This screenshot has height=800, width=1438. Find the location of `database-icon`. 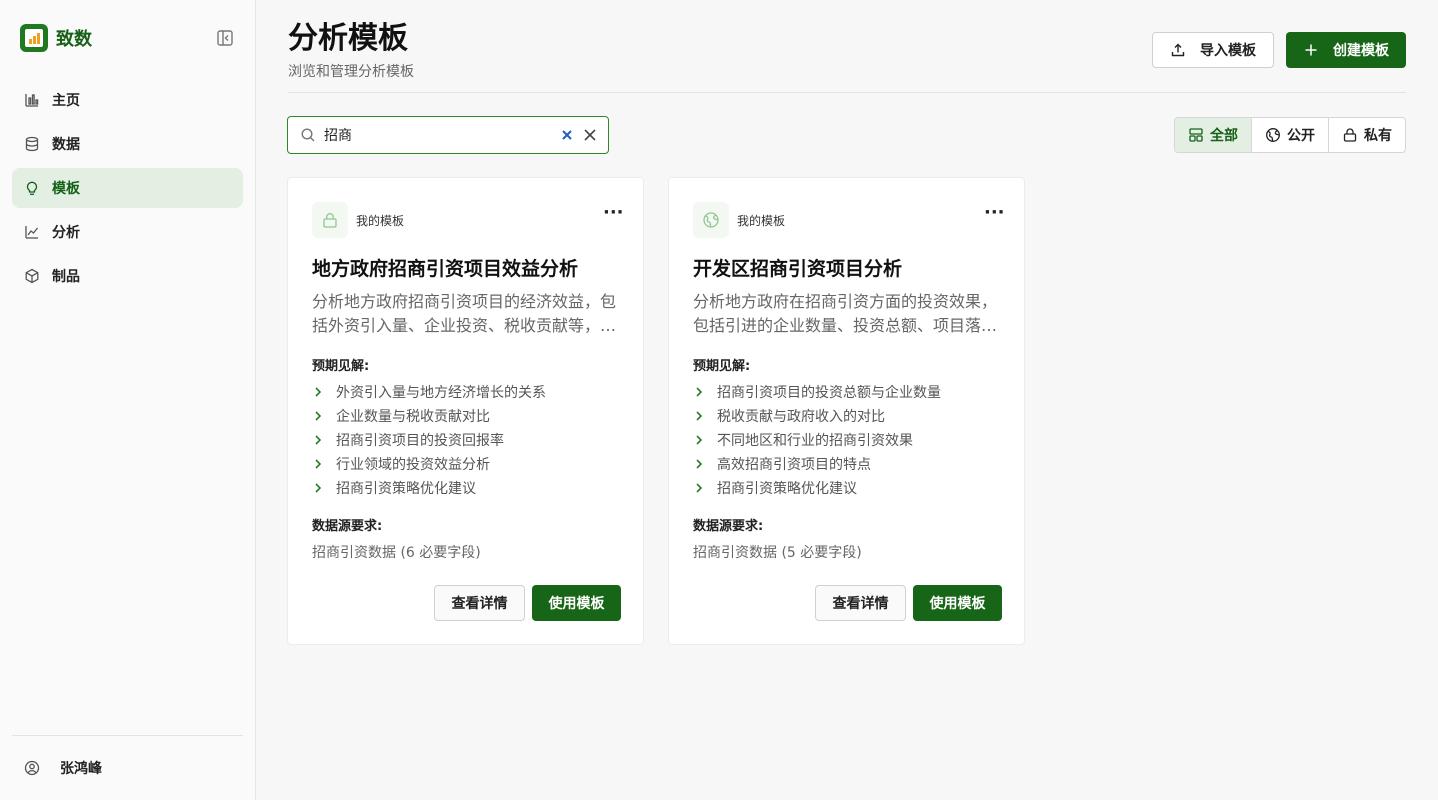

database-icon is located at coordinates (32, 144).